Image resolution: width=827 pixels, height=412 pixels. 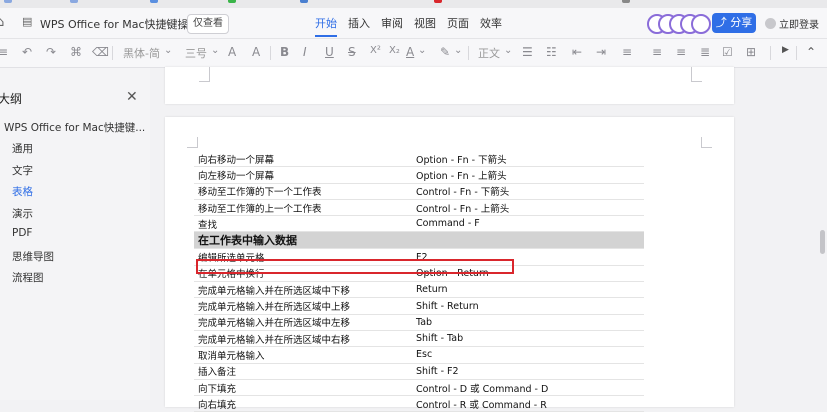 What do you see at coordinates (601, 52) in the screenshot?
I see `increase-indent-icon: ⇥` at bounding box center [601, 52].